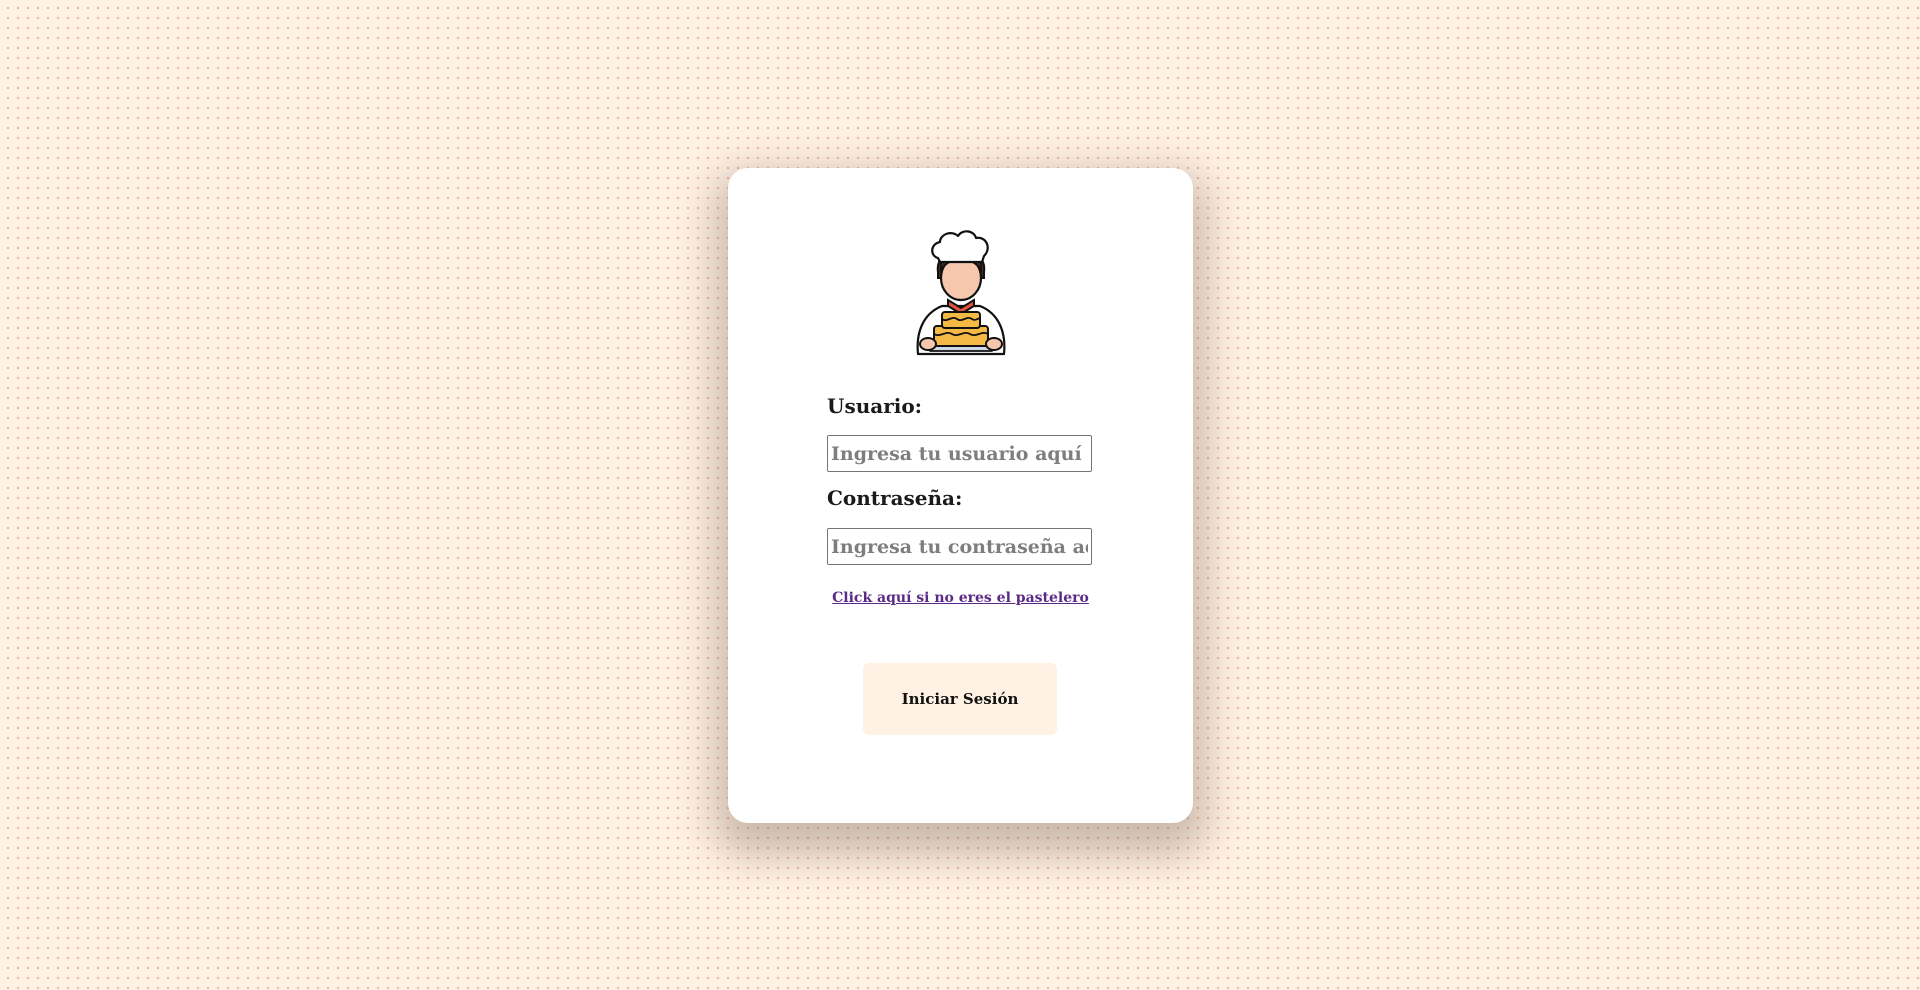  I want to click on not-baker-link-container: Click aquí si no eres el pastelero, so click(960, 598).